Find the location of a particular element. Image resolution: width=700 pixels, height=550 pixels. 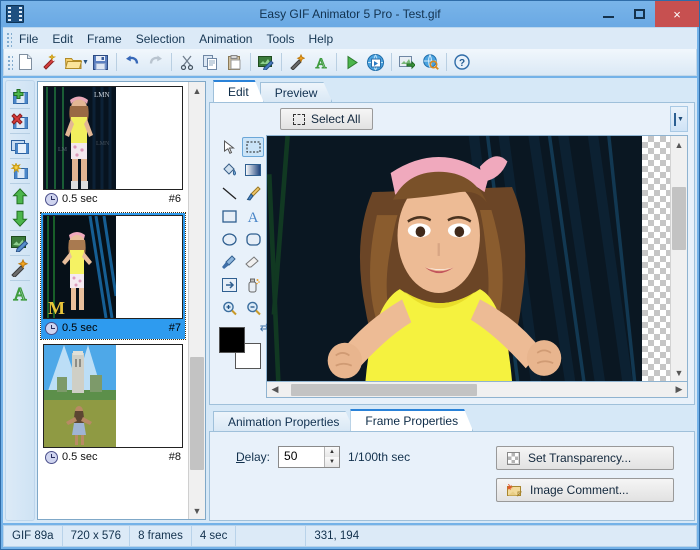

help-icon: ? is located at coordinates (462, 62).